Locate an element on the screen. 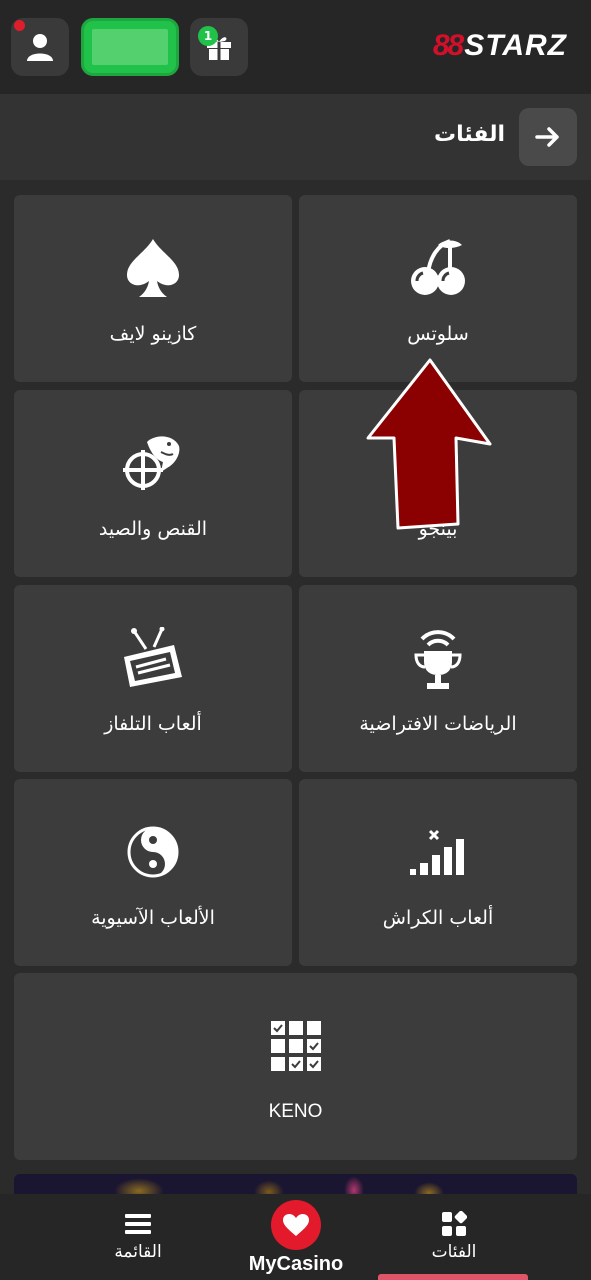  brand-logo: 88 STARZ is located at coordinates (500, 46).